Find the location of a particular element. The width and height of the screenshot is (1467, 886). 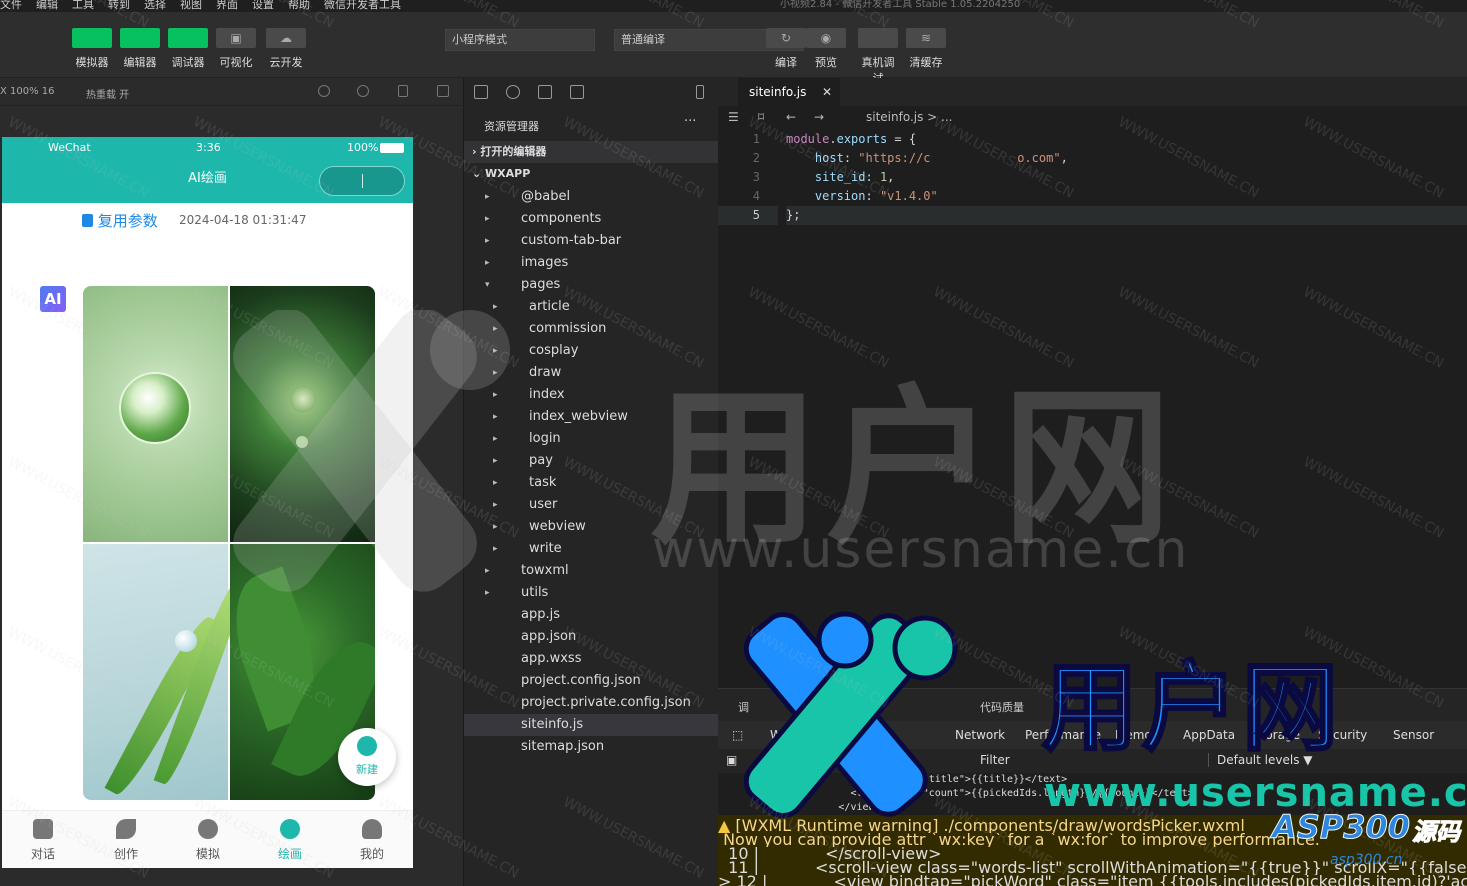

simulator-toggle-button: 模拟器 is located at coordinates (92, 49).